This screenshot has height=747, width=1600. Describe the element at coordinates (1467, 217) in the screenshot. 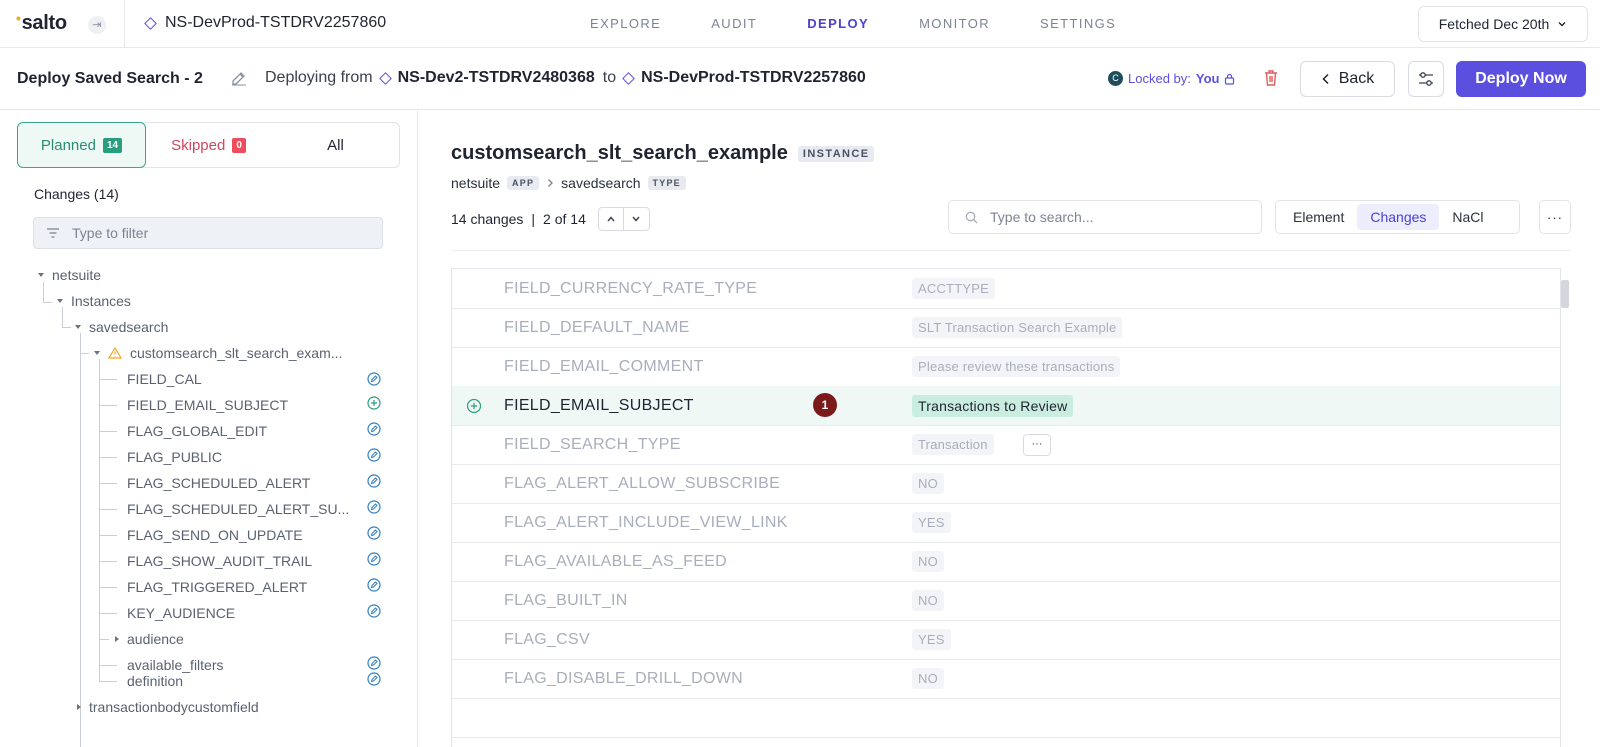

I see `view-nacl: NaCl` at that location.